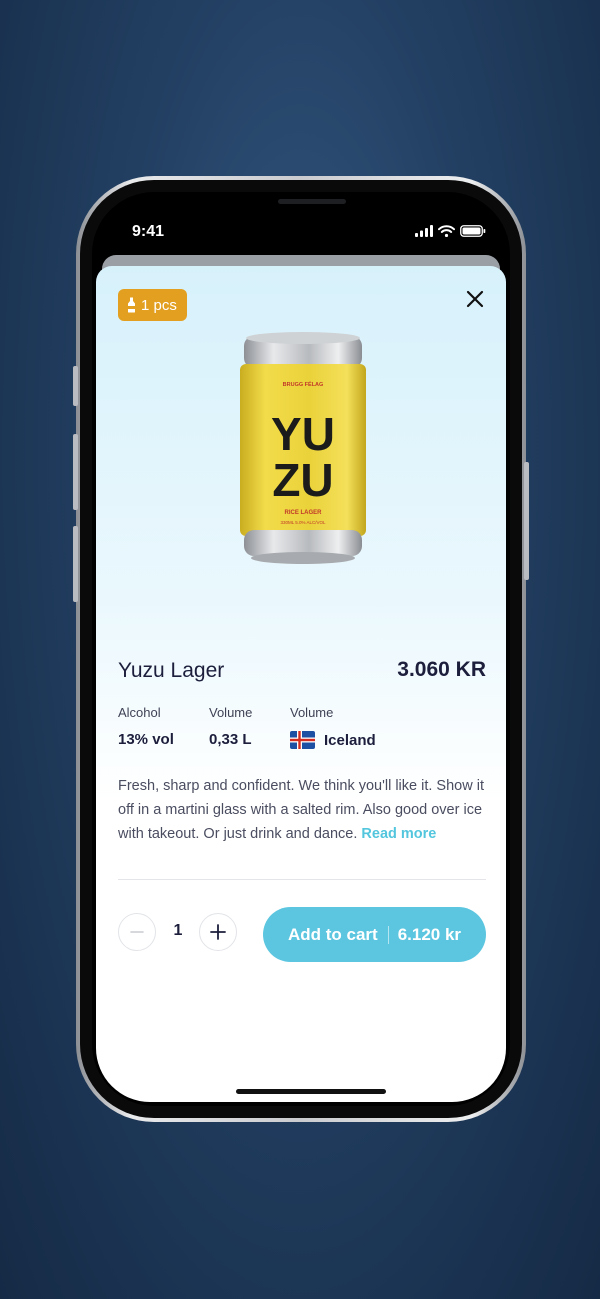  What do you see at coordinates (303, 384) in the screenshot?
I see `can-brand: BRUGG FÉLAG` at bounding box center [303, 384].